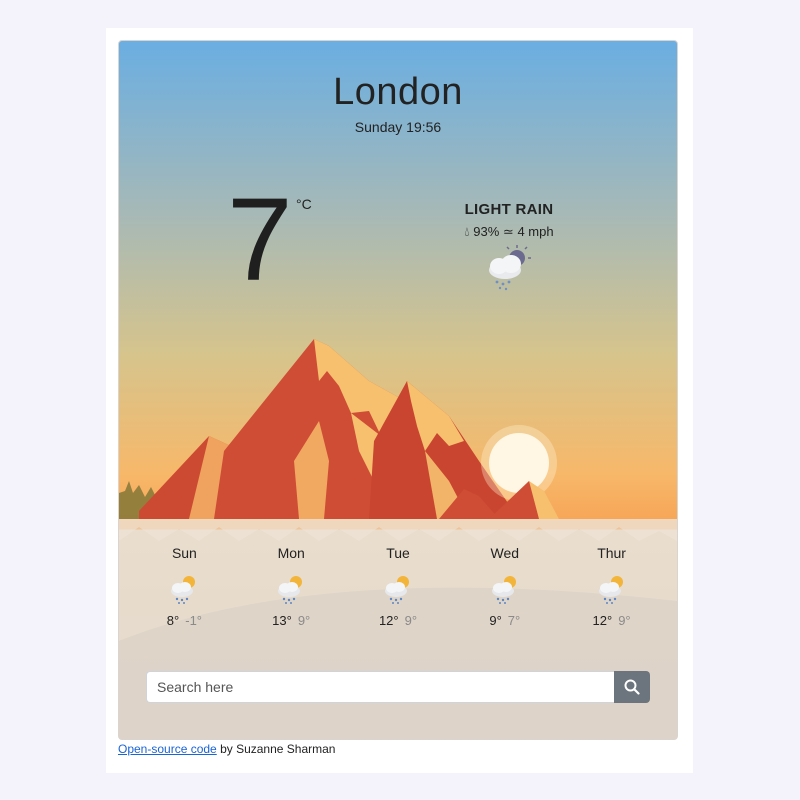 The width and height of the screenshot is (800, 800). Describe the element at coordinates (535, 231) in the screenshot. I see `wind-value: 4 mph` at that location.